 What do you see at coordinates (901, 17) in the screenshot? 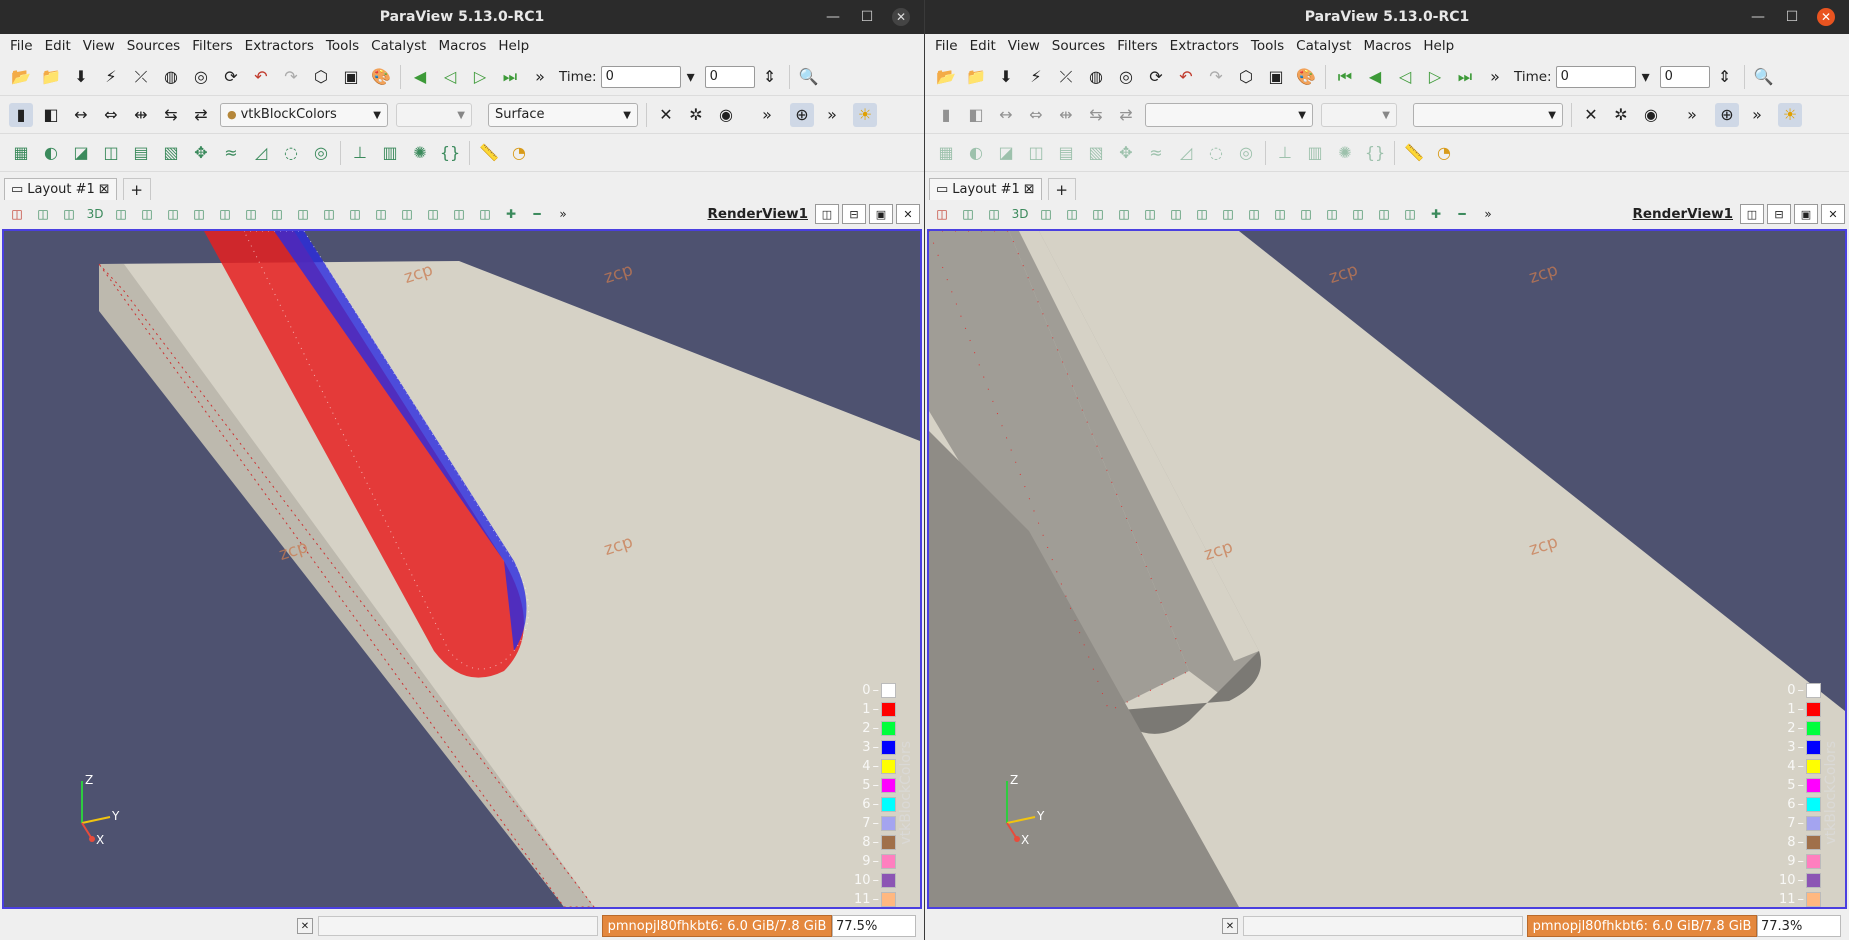
I see `close-icon: ✕` at bounding box center [901, 17].